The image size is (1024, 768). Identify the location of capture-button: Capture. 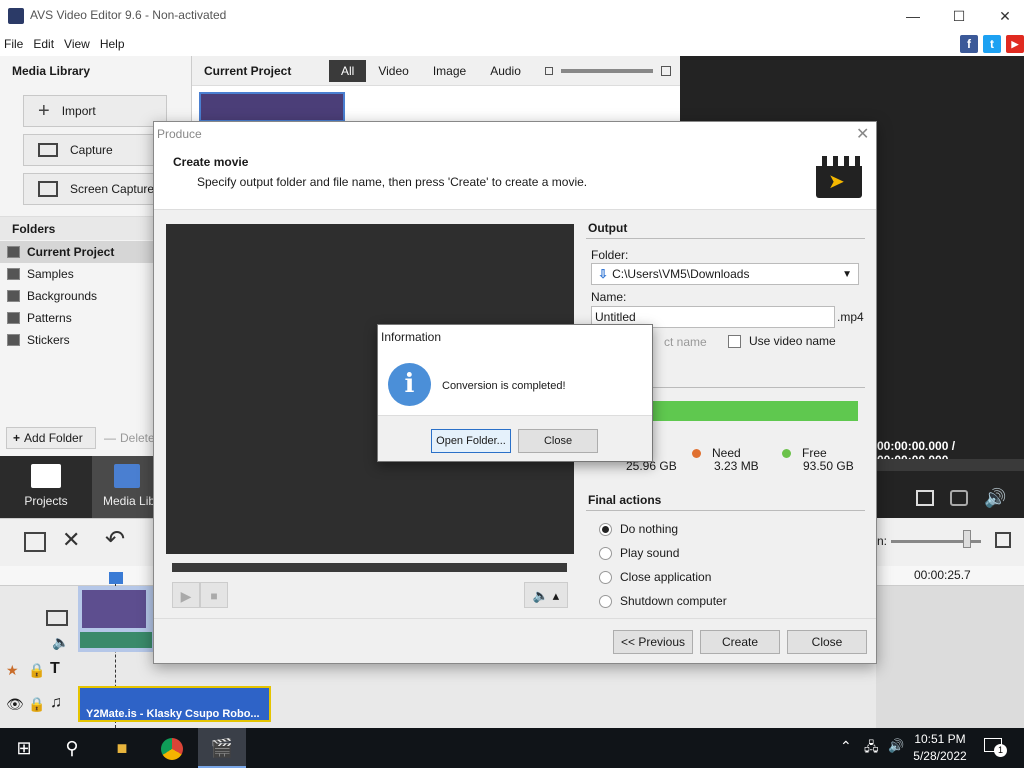
(95, 150).